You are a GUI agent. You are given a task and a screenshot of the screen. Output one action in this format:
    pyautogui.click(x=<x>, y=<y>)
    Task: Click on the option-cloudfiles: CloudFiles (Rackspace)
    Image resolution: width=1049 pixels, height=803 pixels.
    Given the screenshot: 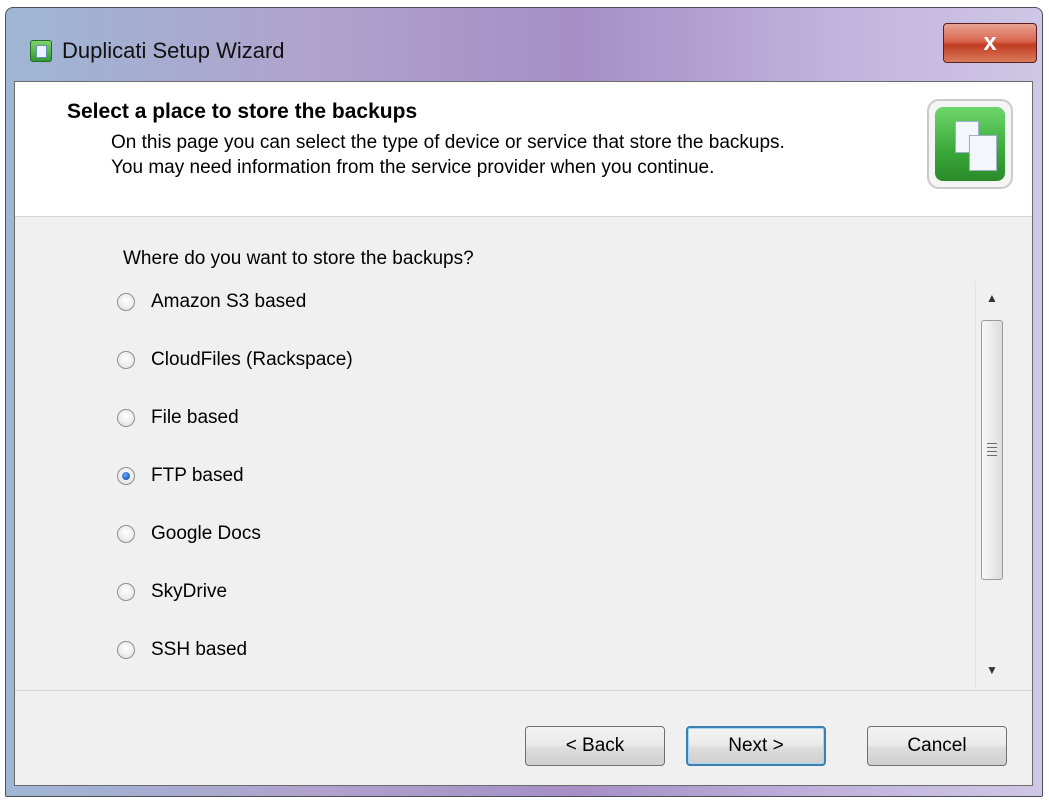 What is the action you would take?
    pyautogui.click(x=403, y=360)
    